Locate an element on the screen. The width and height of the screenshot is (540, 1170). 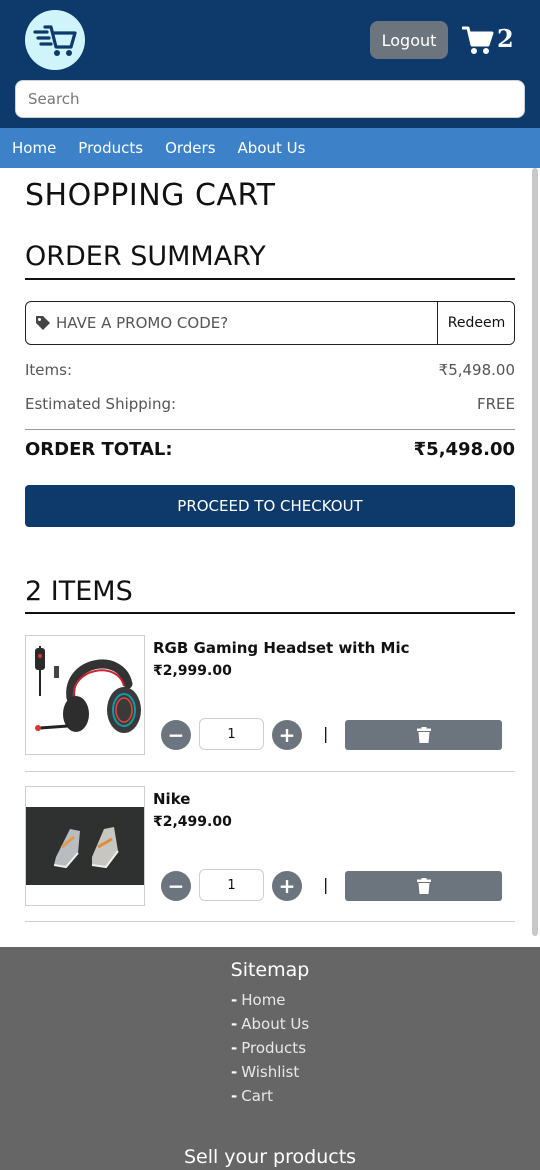
item-name: RGB Gaming Headset with Mic is located at coordinates (281, 648).